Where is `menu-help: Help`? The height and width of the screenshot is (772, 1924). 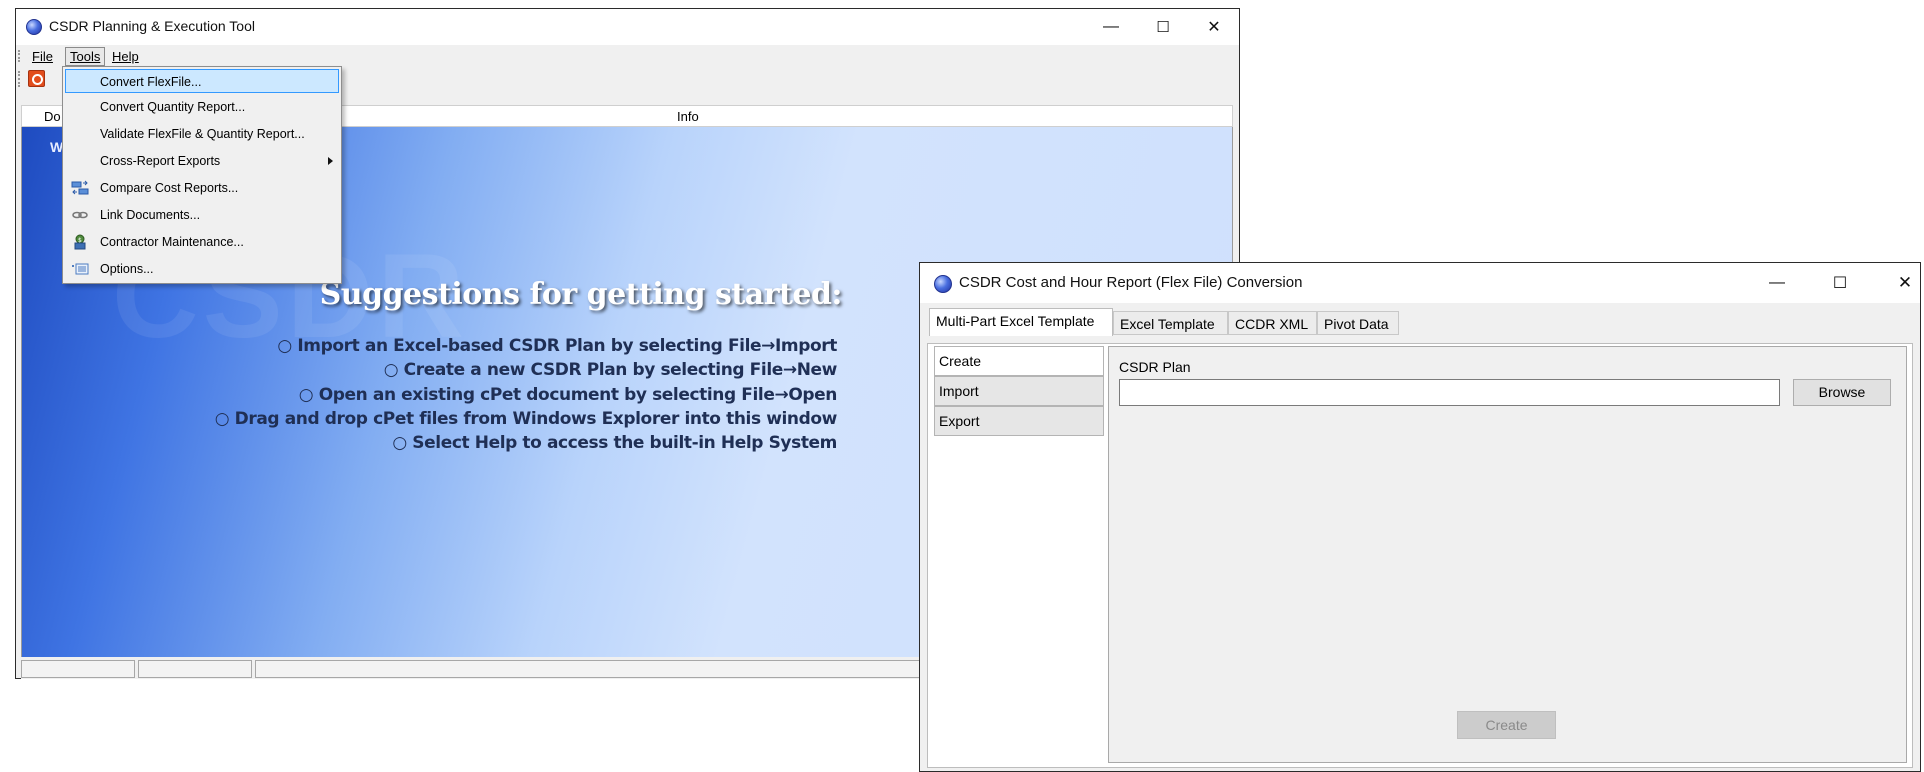 menu-help: Help is located at coordinates (125, 56).